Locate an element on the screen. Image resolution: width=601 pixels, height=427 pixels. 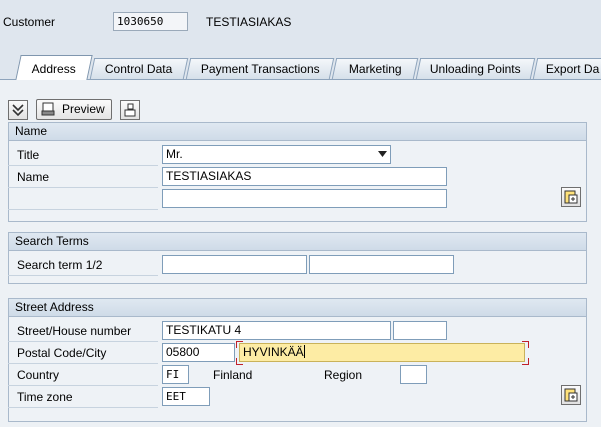
hierarchy-icon is located at coordinates (130, 110).